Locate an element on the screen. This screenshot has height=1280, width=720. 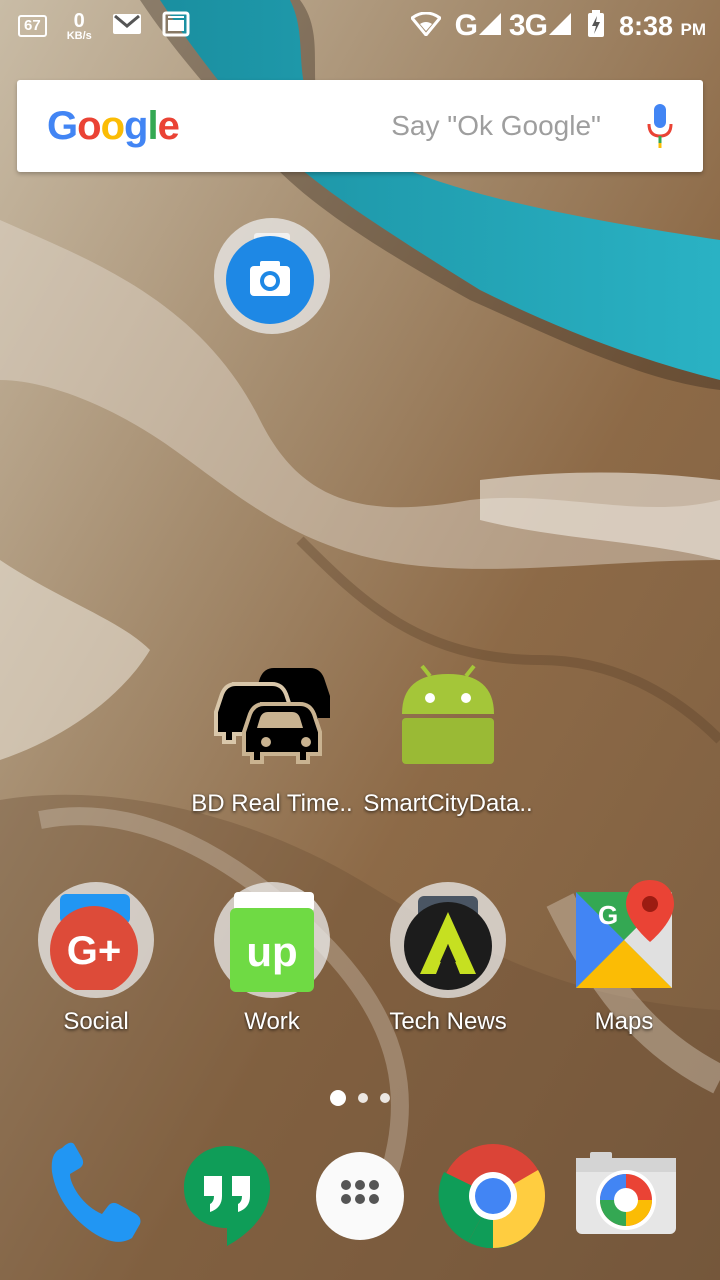
svg-text: up is located at coordinates (271, 951).